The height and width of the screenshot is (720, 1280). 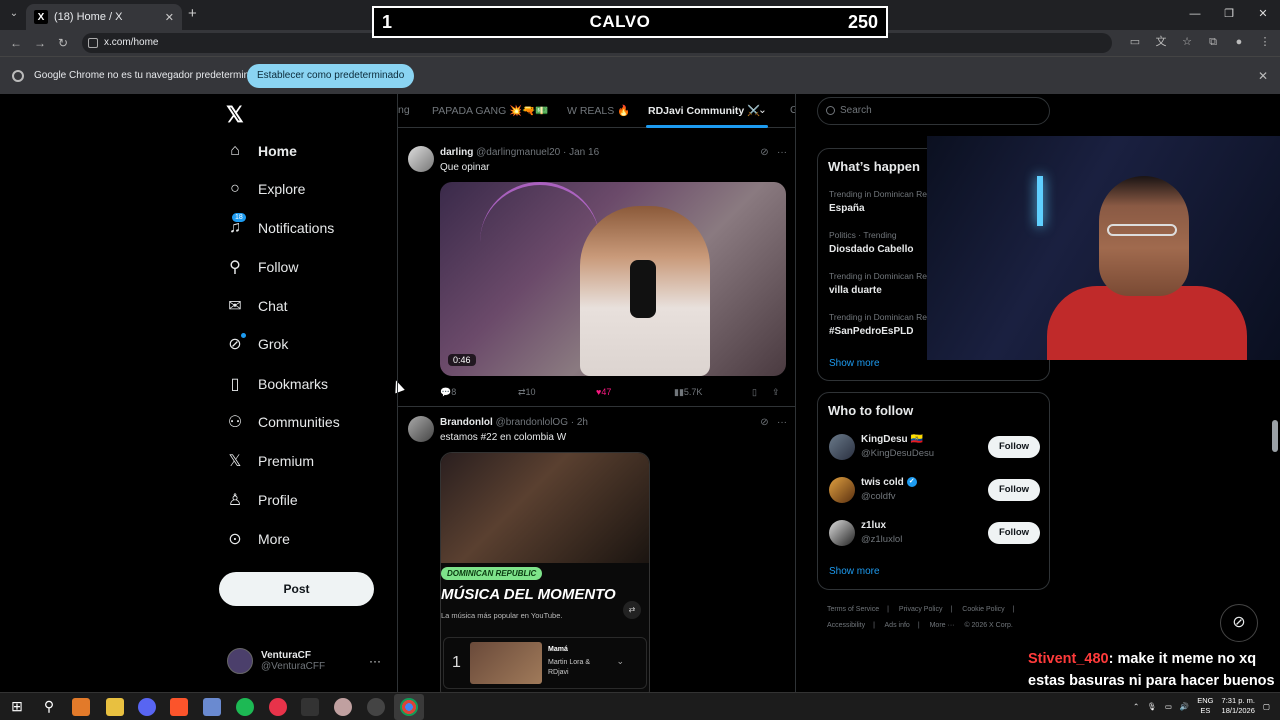 I want to click on chart-row: 1 Mamá Martin Lora & RDjavi ⌄, so click(x=545, y=663).